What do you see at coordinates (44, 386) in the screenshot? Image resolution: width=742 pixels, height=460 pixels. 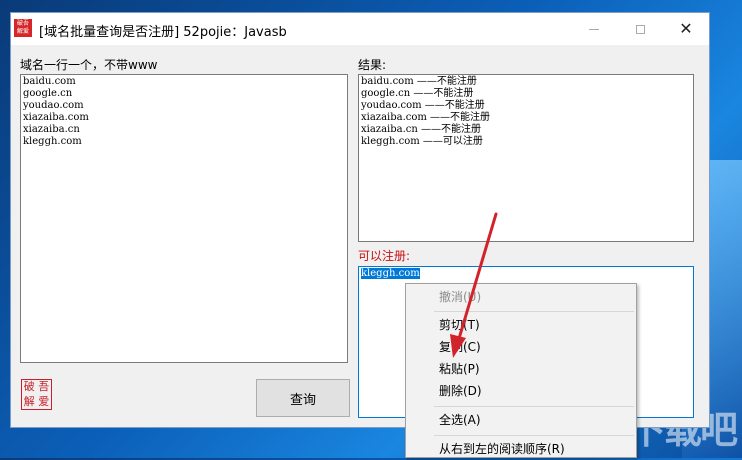 I see `logo-char: 吾` at bounding box center [44, 386].